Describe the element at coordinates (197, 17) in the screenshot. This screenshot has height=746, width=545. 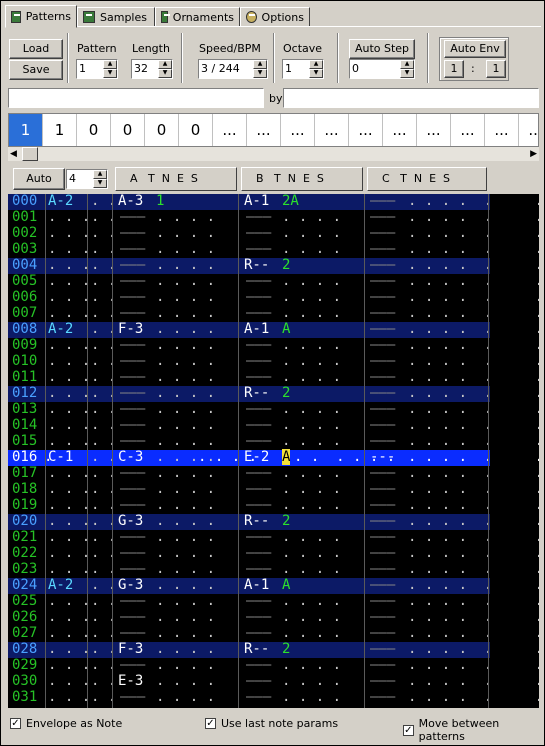
I see `tab-ornaments: Ornaments` at that location.